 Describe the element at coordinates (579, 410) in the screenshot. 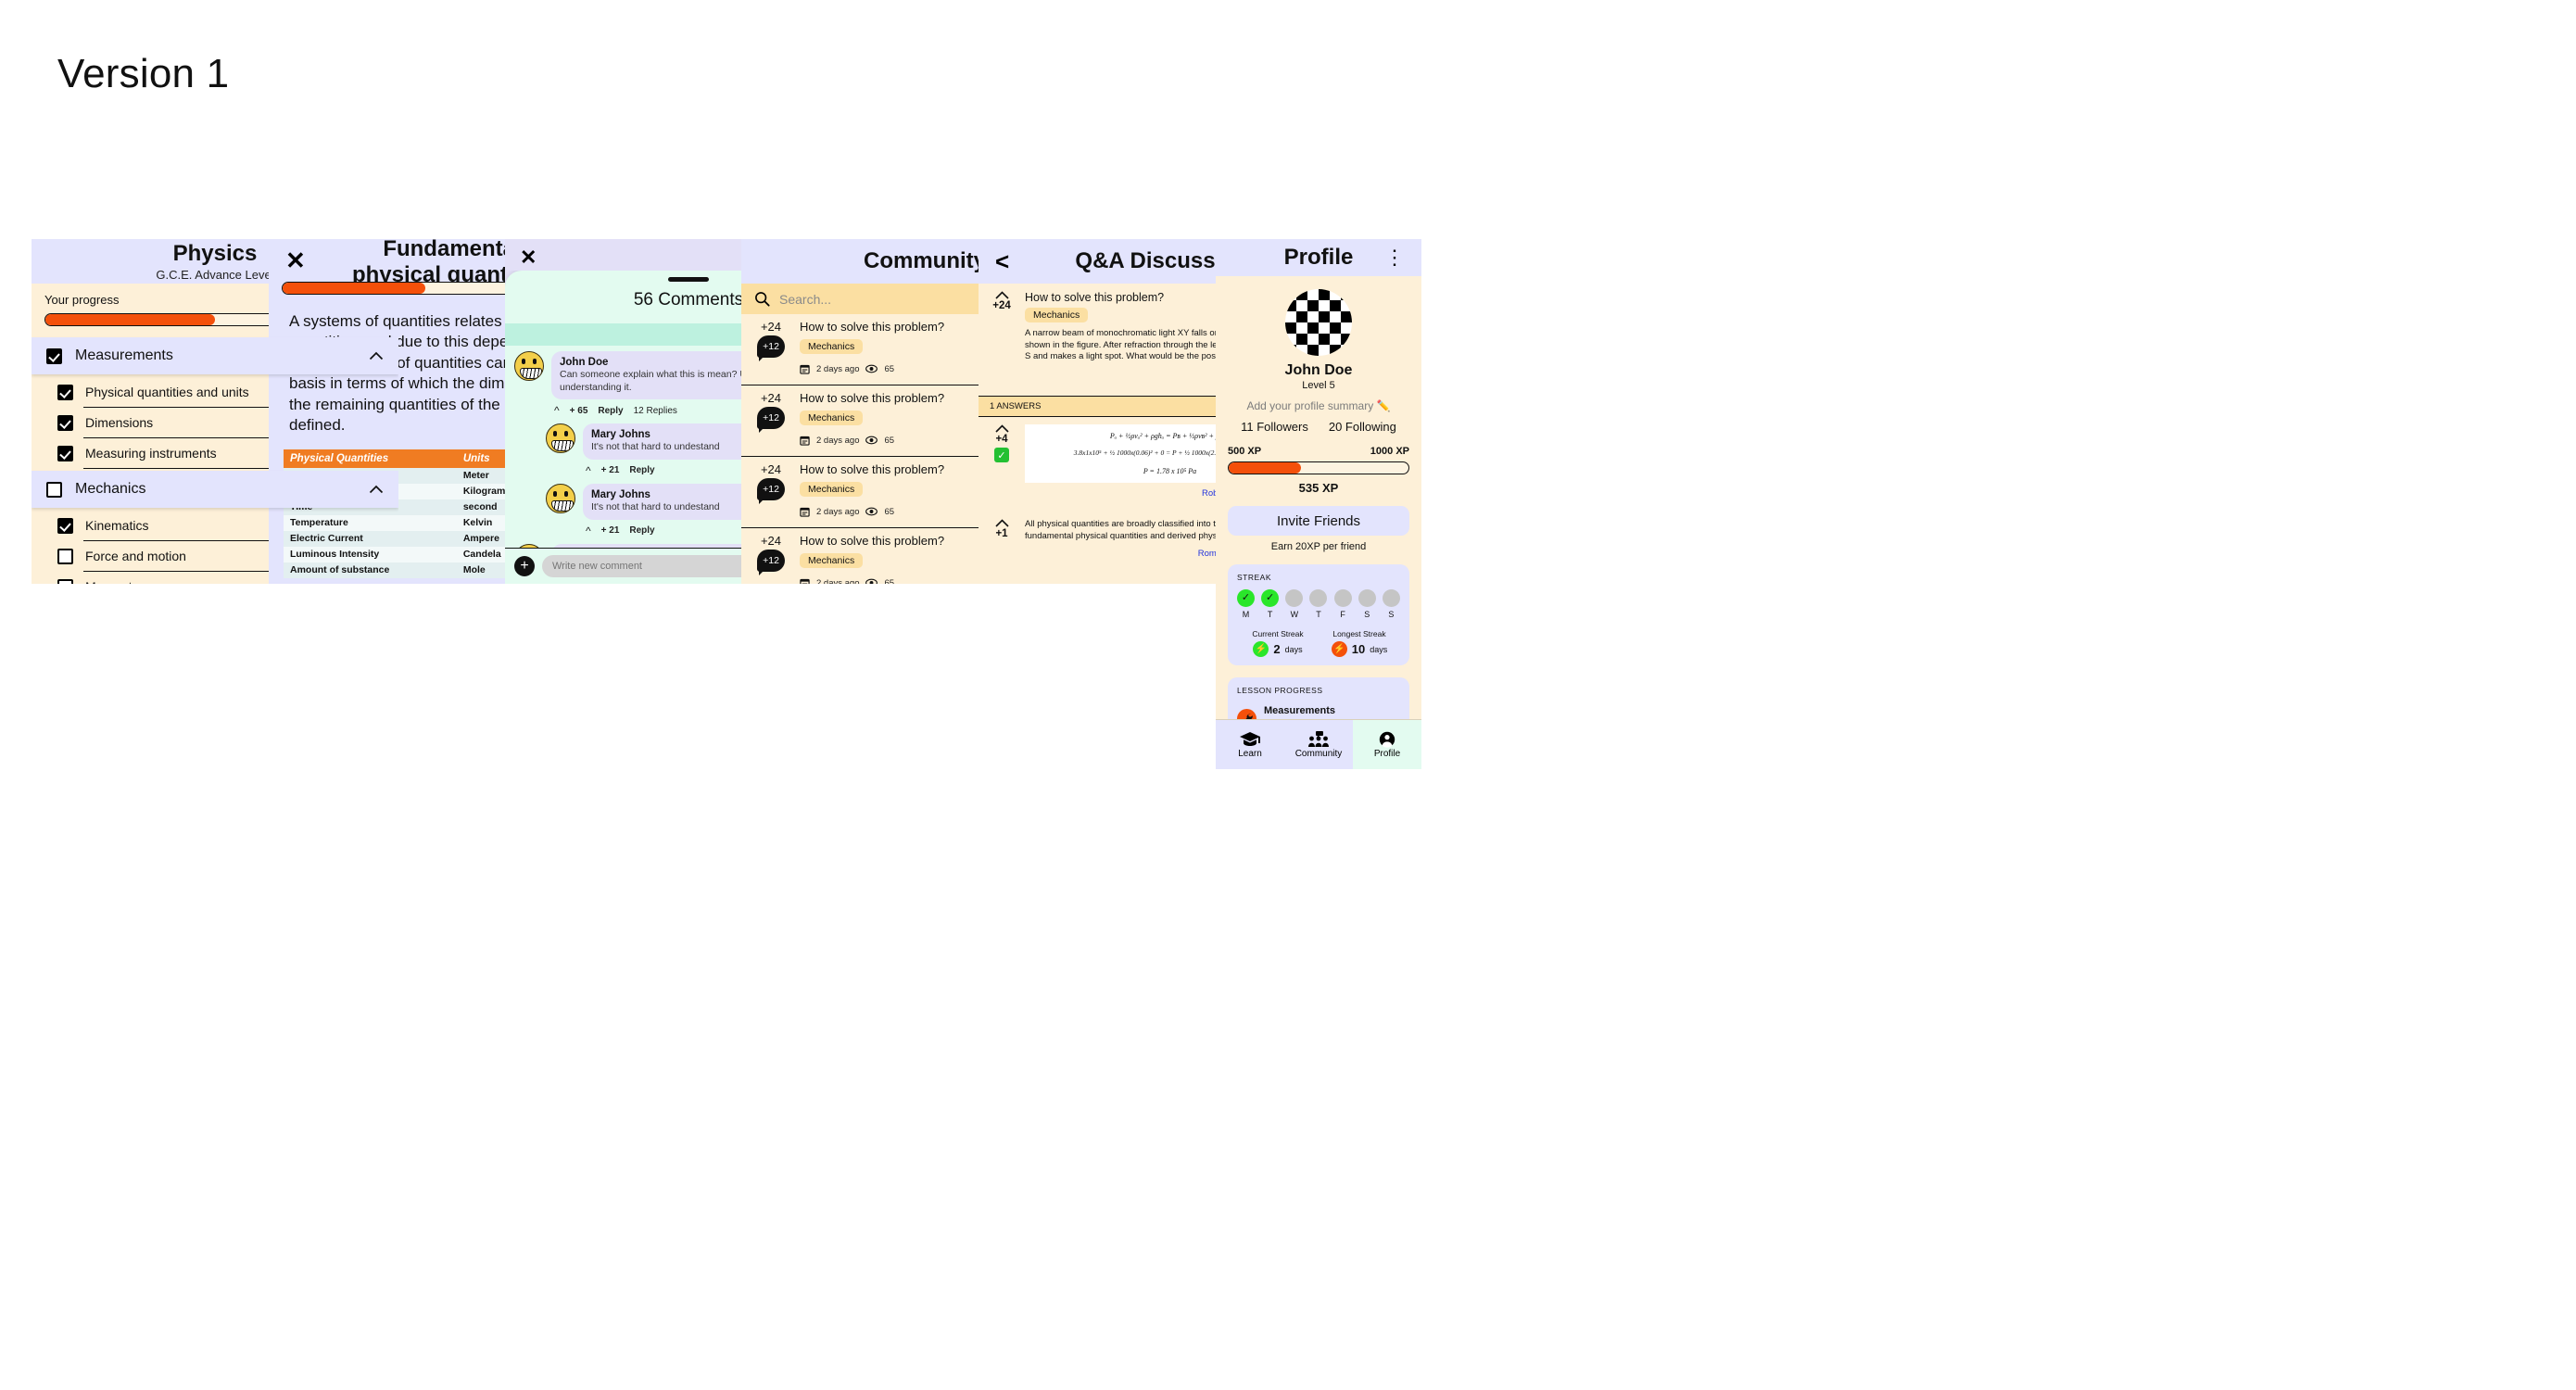

I see `comment-votes: + 65` at that location.